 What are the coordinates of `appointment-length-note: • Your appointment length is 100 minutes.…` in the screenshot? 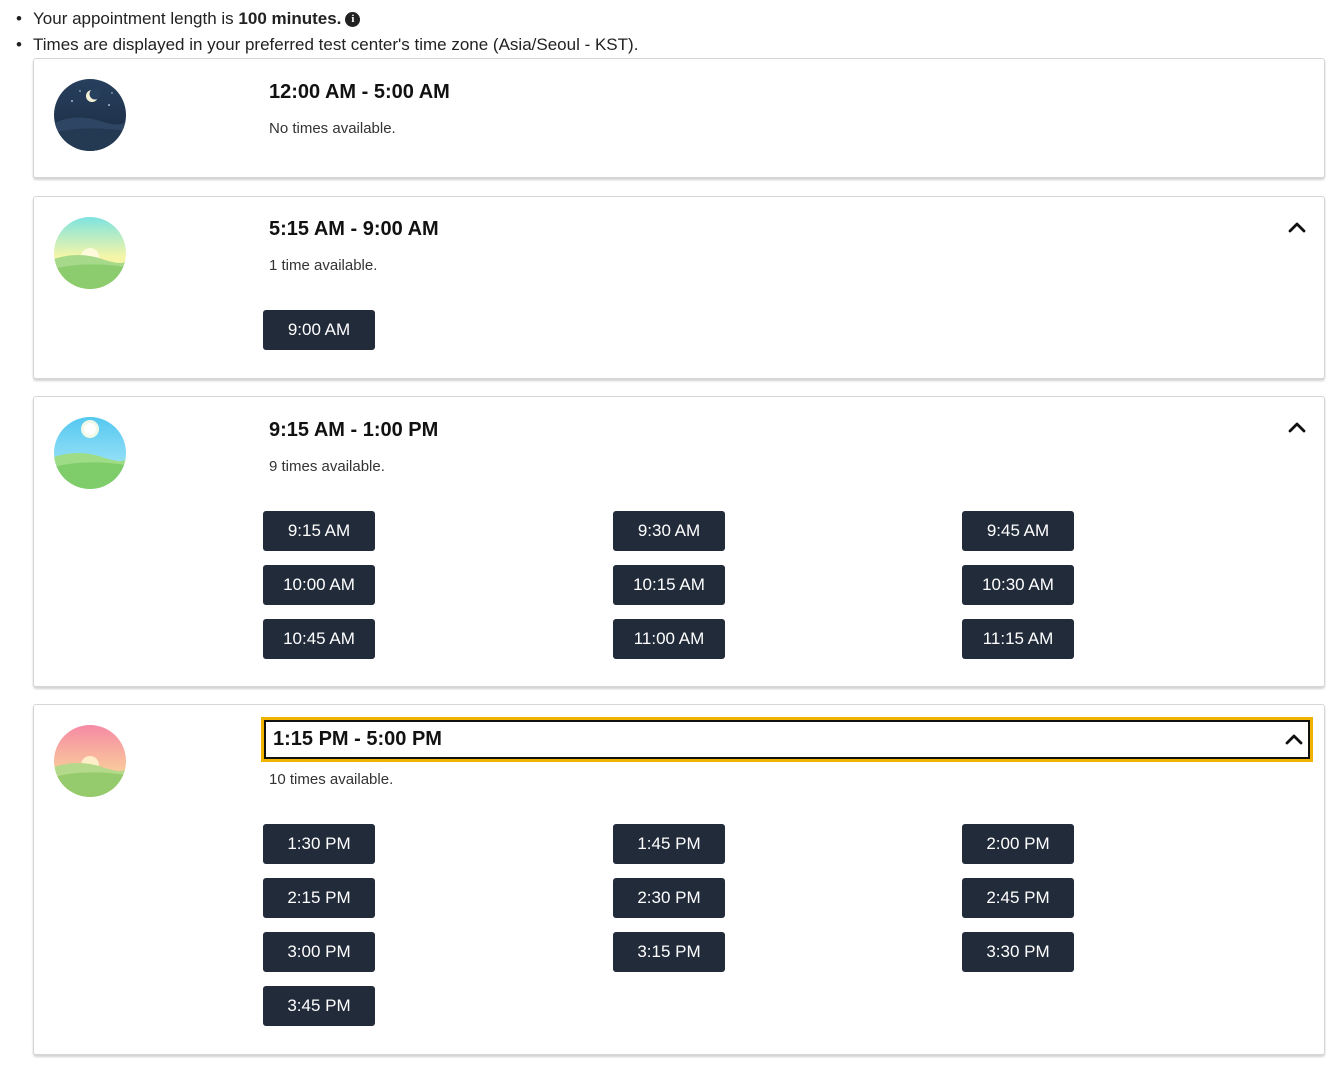 It's located at (188, 19).